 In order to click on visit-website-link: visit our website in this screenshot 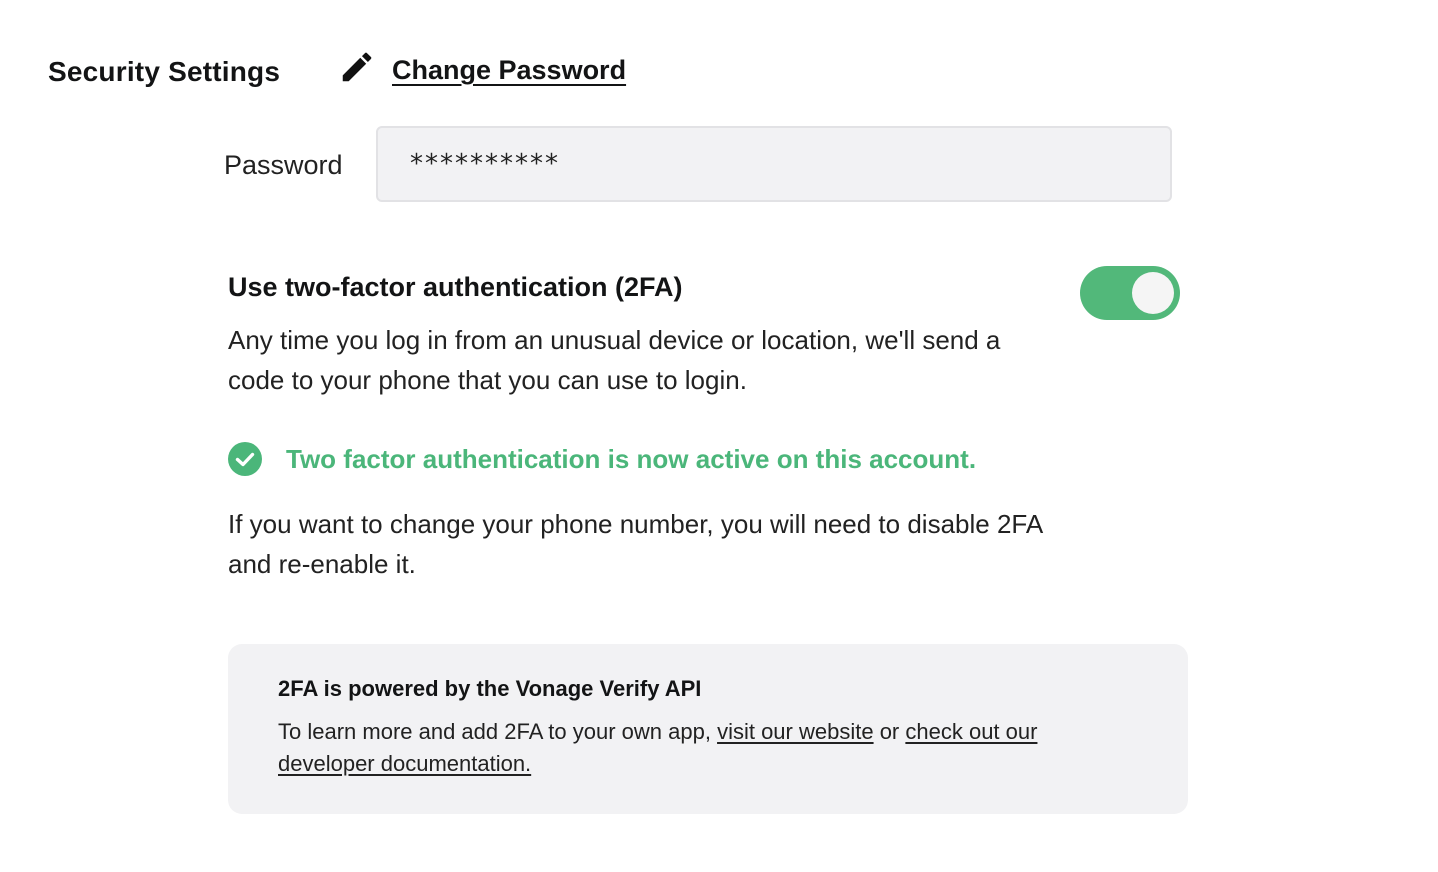, I will do `click(795, 731)`.